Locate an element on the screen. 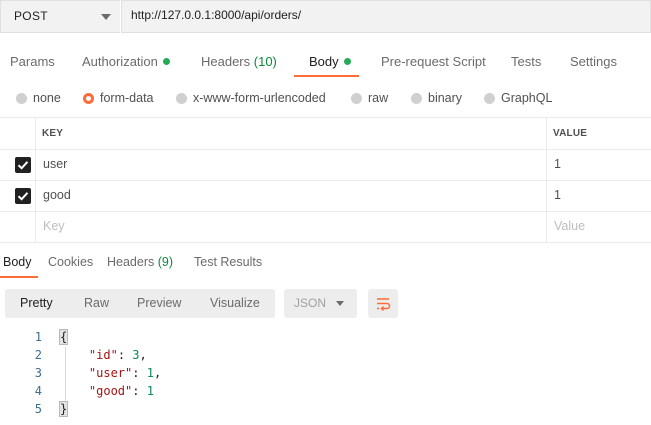  tab-authorization: Authorization is located at coordinates (126, 61).